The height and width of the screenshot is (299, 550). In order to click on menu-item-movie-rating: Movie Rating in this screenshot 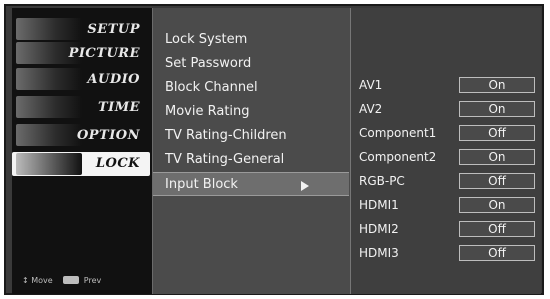, I will do `click(251, 112)`.